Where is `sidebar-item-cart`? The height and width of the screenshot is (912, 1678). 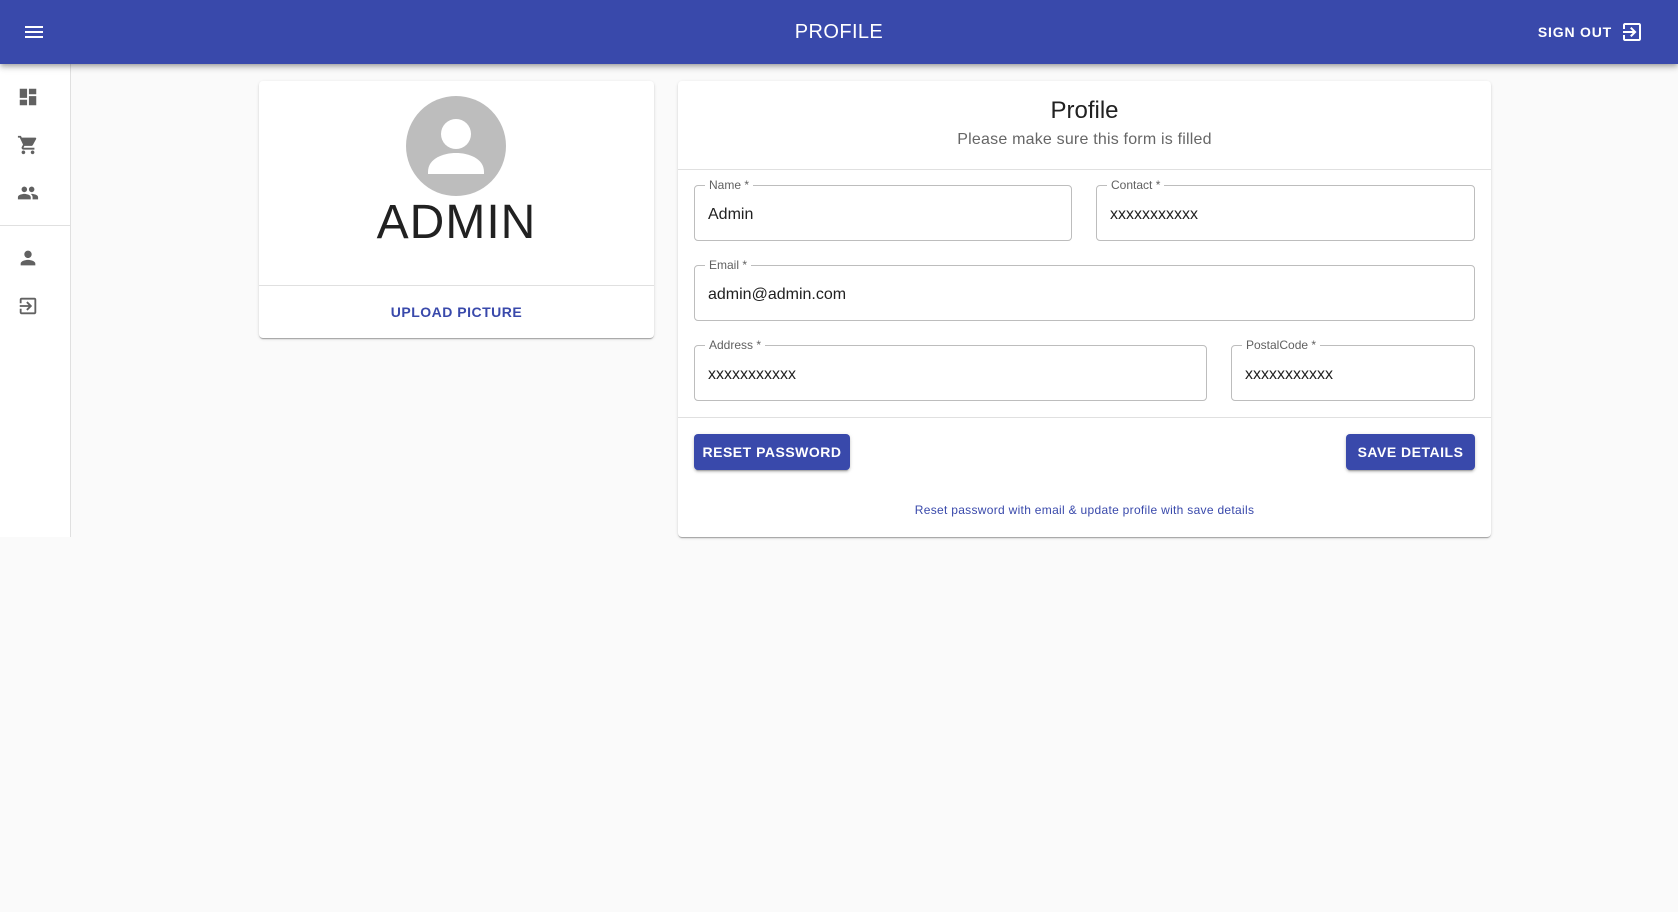
sidebar-item-cart is located at coordinates (35, 145).